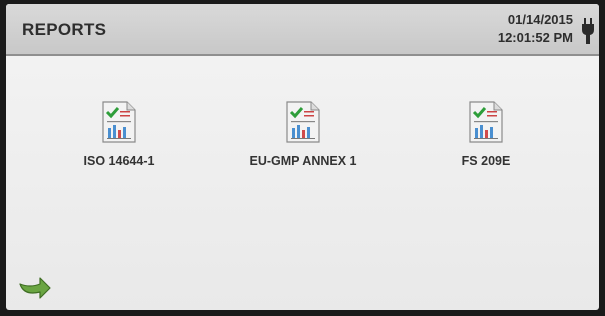  Describe the element at coordinates (303, 161) in the screenshot. I see `report-label: EU-GMP ANNEX 1` at that location.